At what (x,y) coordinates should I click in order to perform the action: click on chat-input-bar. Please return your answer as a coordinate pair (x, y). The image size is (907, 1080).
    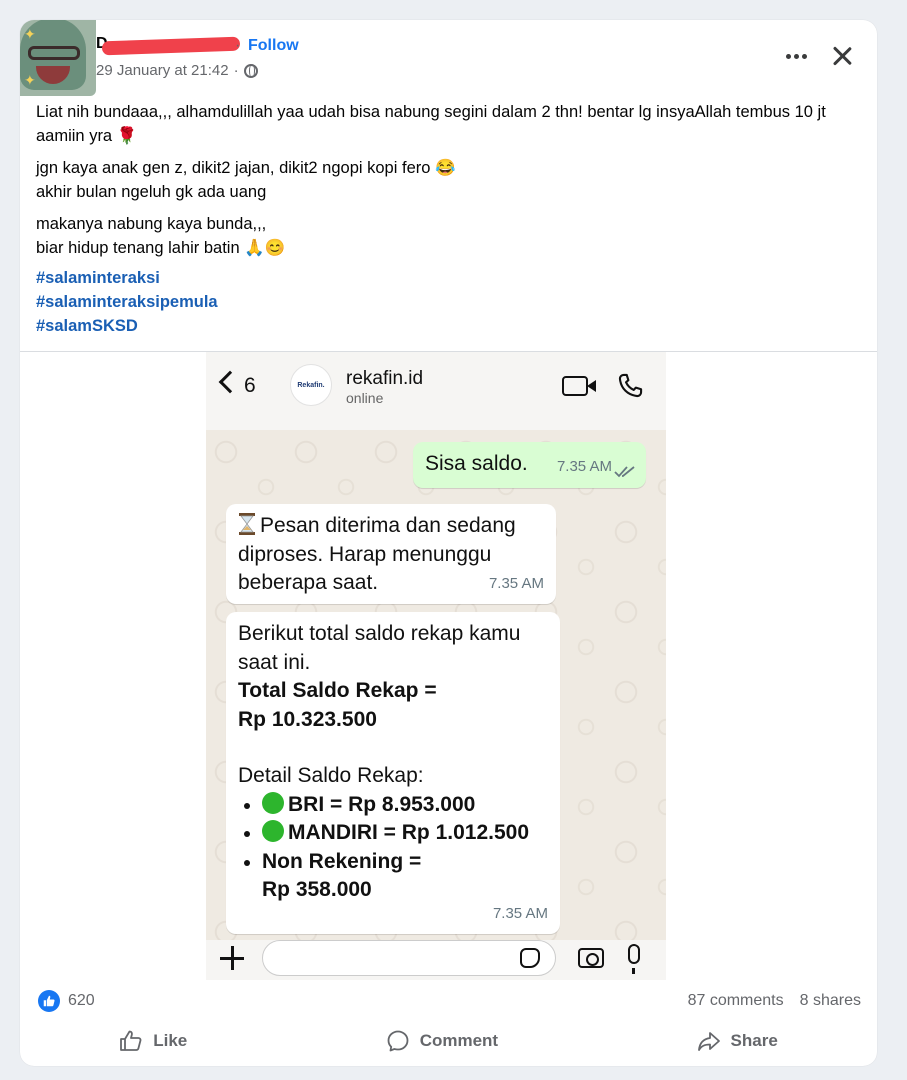
    Looking at the image, I should click on (436, 960).